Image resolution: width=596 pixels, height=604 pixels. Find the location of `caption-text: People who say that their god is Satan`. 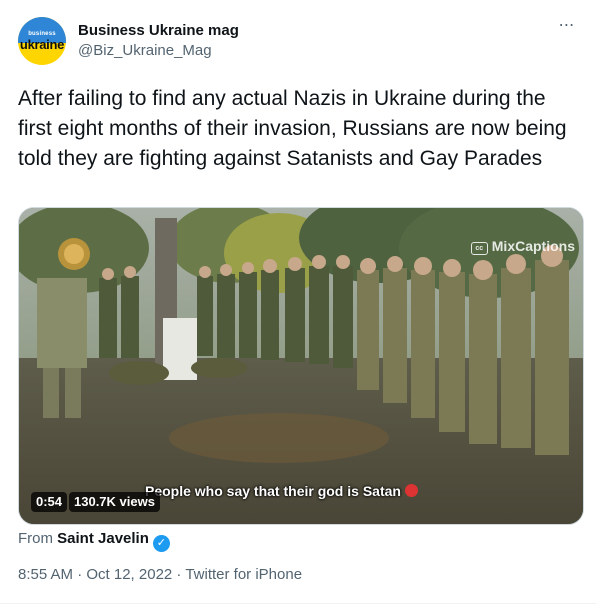

caption-text: People who say that their god is Satan is located at coordinates (273, 491).